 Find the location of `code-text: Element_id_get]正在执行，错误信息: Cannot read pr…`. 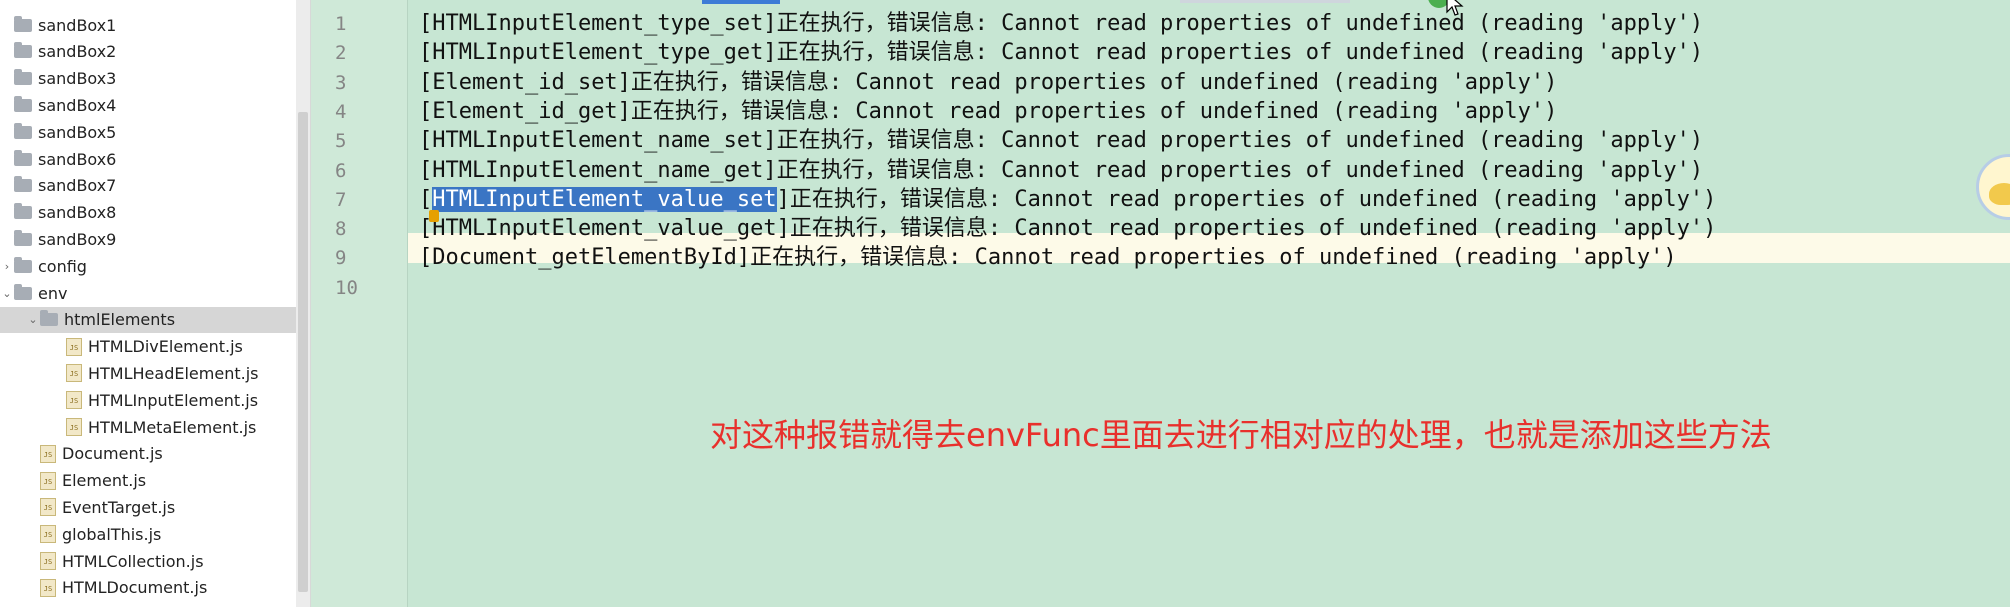

code-text: Element_id_get]正在执行，错误信息: Cannot read pr… is located at coordinates (995, 111).